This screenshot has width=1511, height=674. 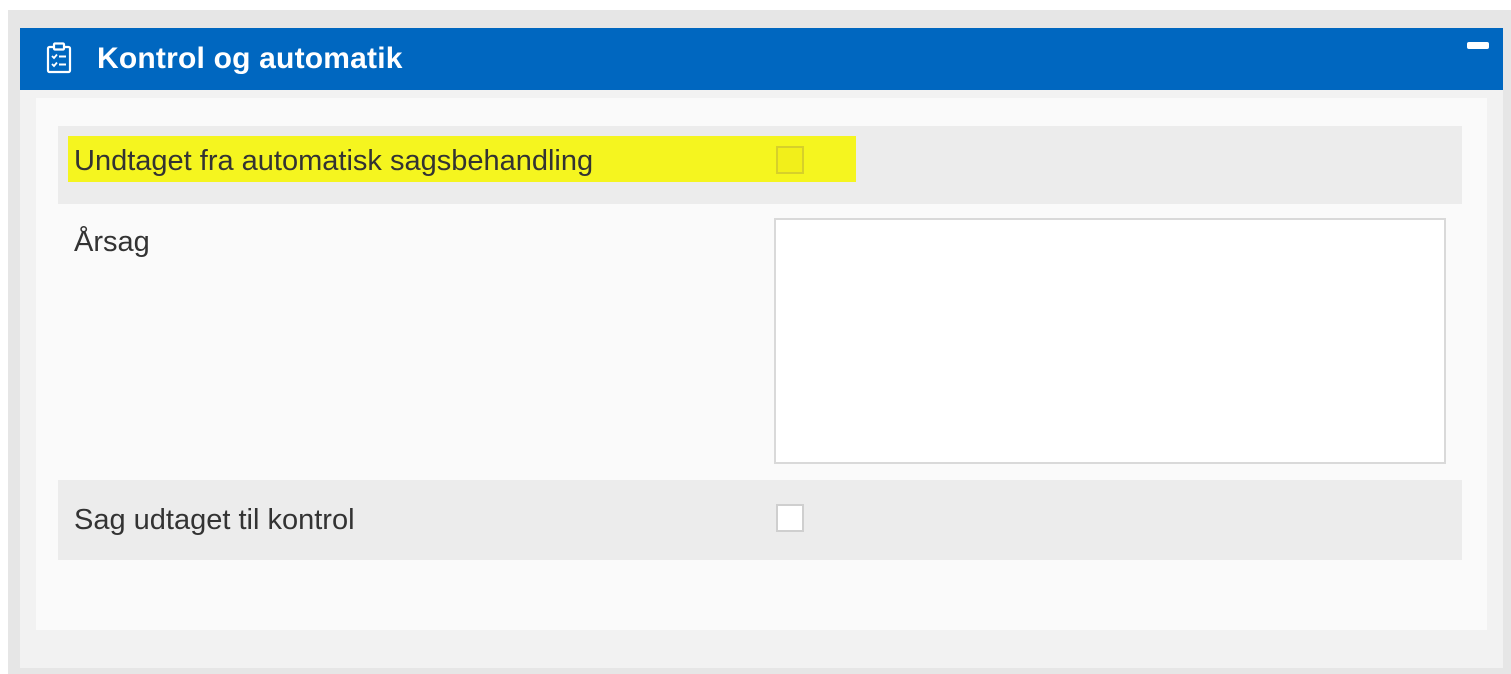 I want to click on collapse-button, so click(x=1478, y=45).